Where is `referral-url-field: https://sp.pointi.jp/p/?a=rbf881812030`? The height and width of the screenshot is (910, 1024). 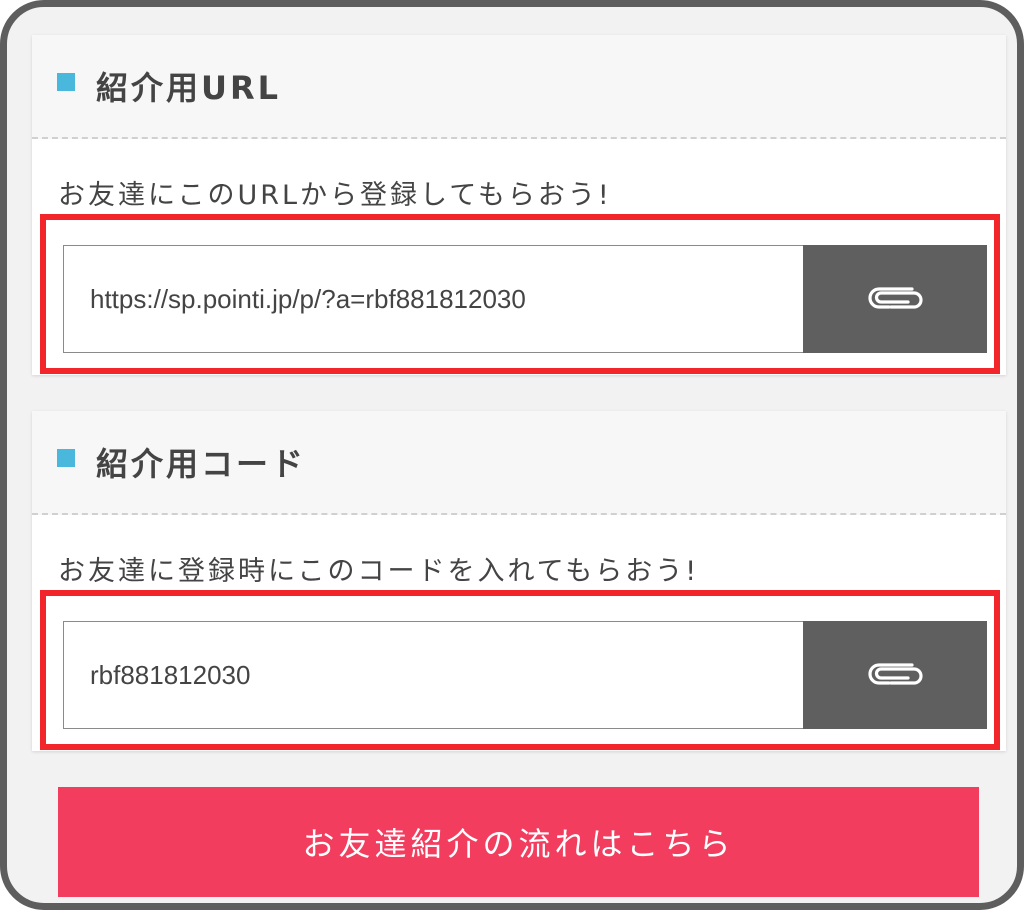
referral-url-field: https://sp.pointi.jp/p/?a=rbf881812030 is located at coordinates (525, 299).